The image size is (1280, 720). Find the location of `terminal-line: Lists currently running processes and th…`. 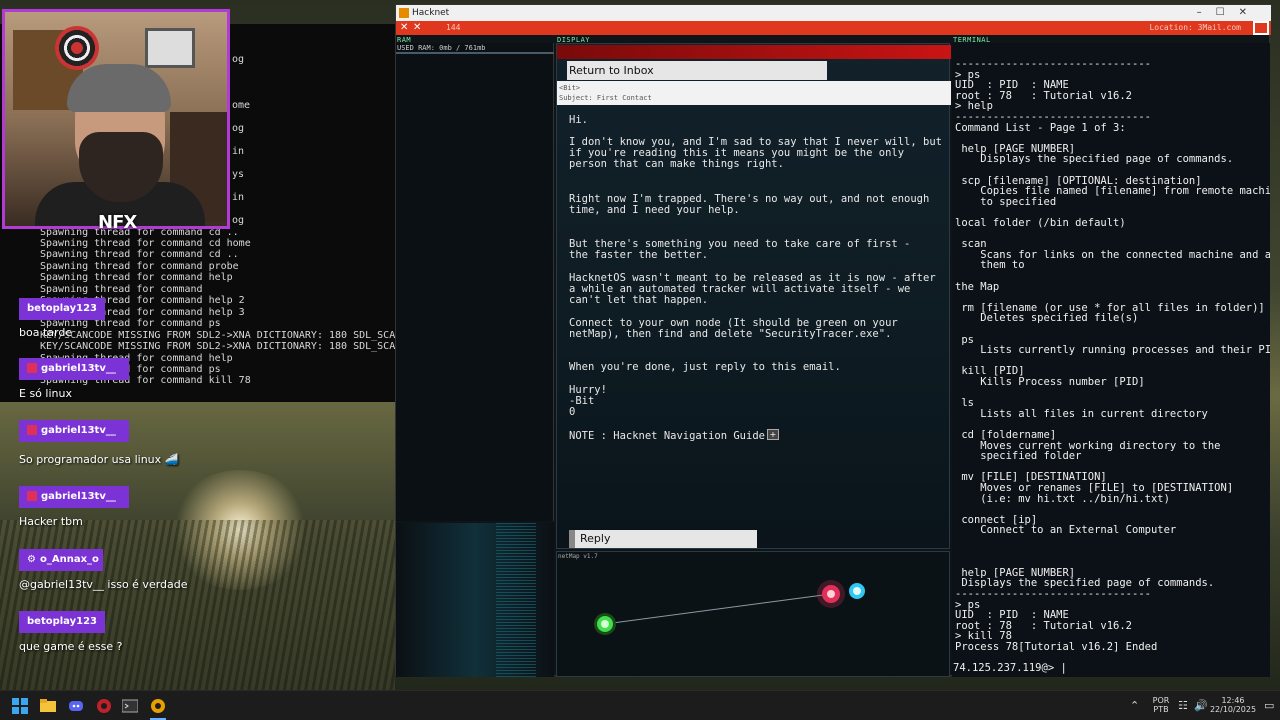

terminal-line: Lists currently running processes and th… is located at coordinates (1112, 350).